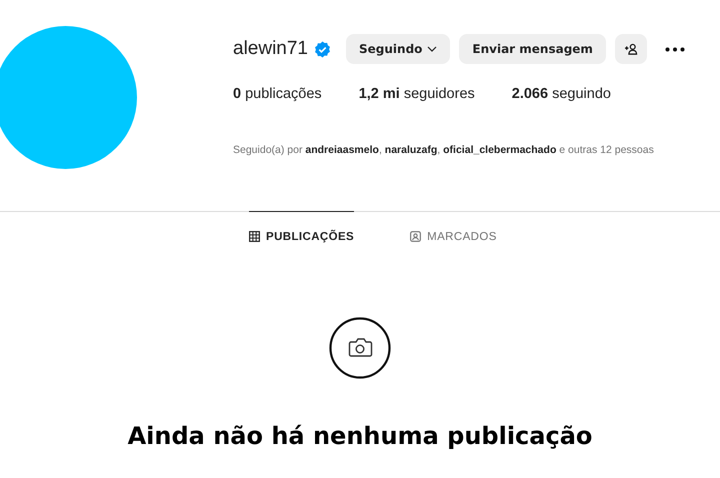 The height and width of the screenshot is (478, 720). I want to click on send-message-button: Enviar mensagem, so click(532, 49).